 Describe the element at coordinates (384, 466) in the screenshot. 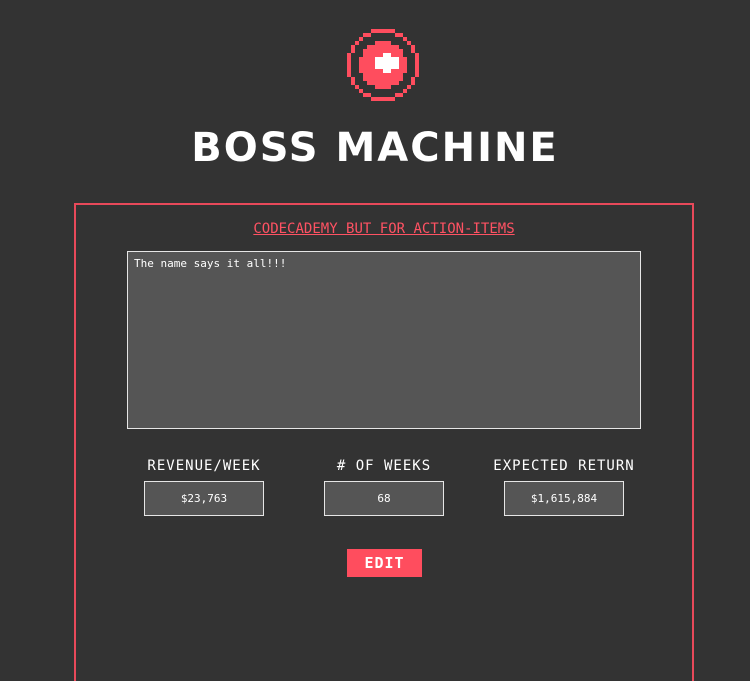

I see `number-of-weeks-label: # OF WEEKS` at that location.